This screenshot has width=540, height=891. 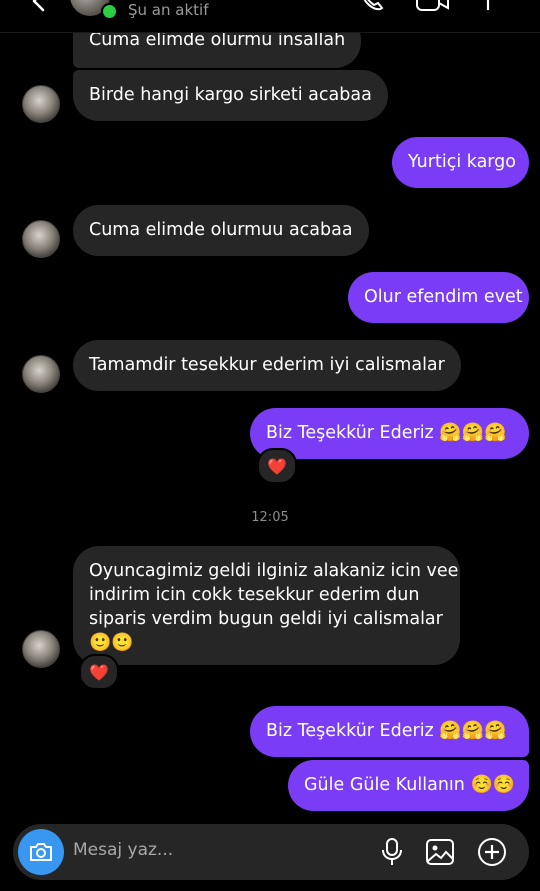 I want to click on microphone-icon, so click(x=392, y=852).